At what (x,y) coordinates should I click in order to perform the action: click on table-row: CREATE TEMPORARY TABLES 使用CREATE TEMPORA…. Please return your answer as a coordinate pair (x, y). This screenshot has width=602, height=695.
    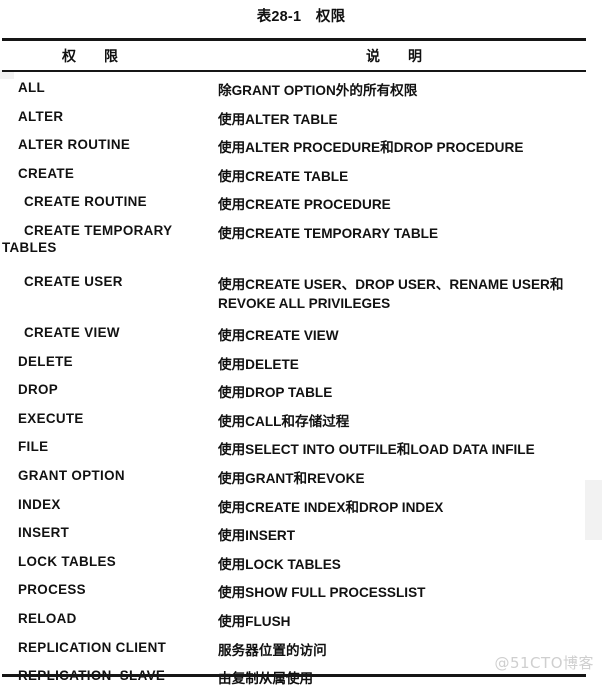
    Looking at the image, I should click on (301, 246).